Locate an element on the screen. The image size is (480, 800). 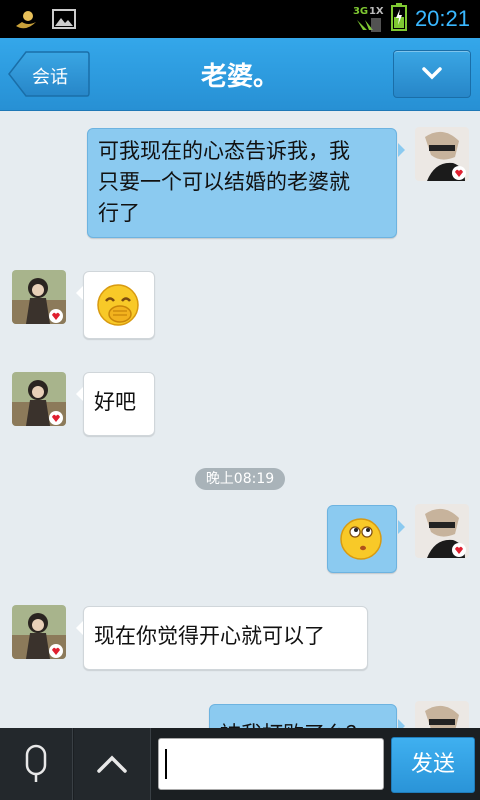
message-bubble-outgoing is located at coordinates (366, 539).